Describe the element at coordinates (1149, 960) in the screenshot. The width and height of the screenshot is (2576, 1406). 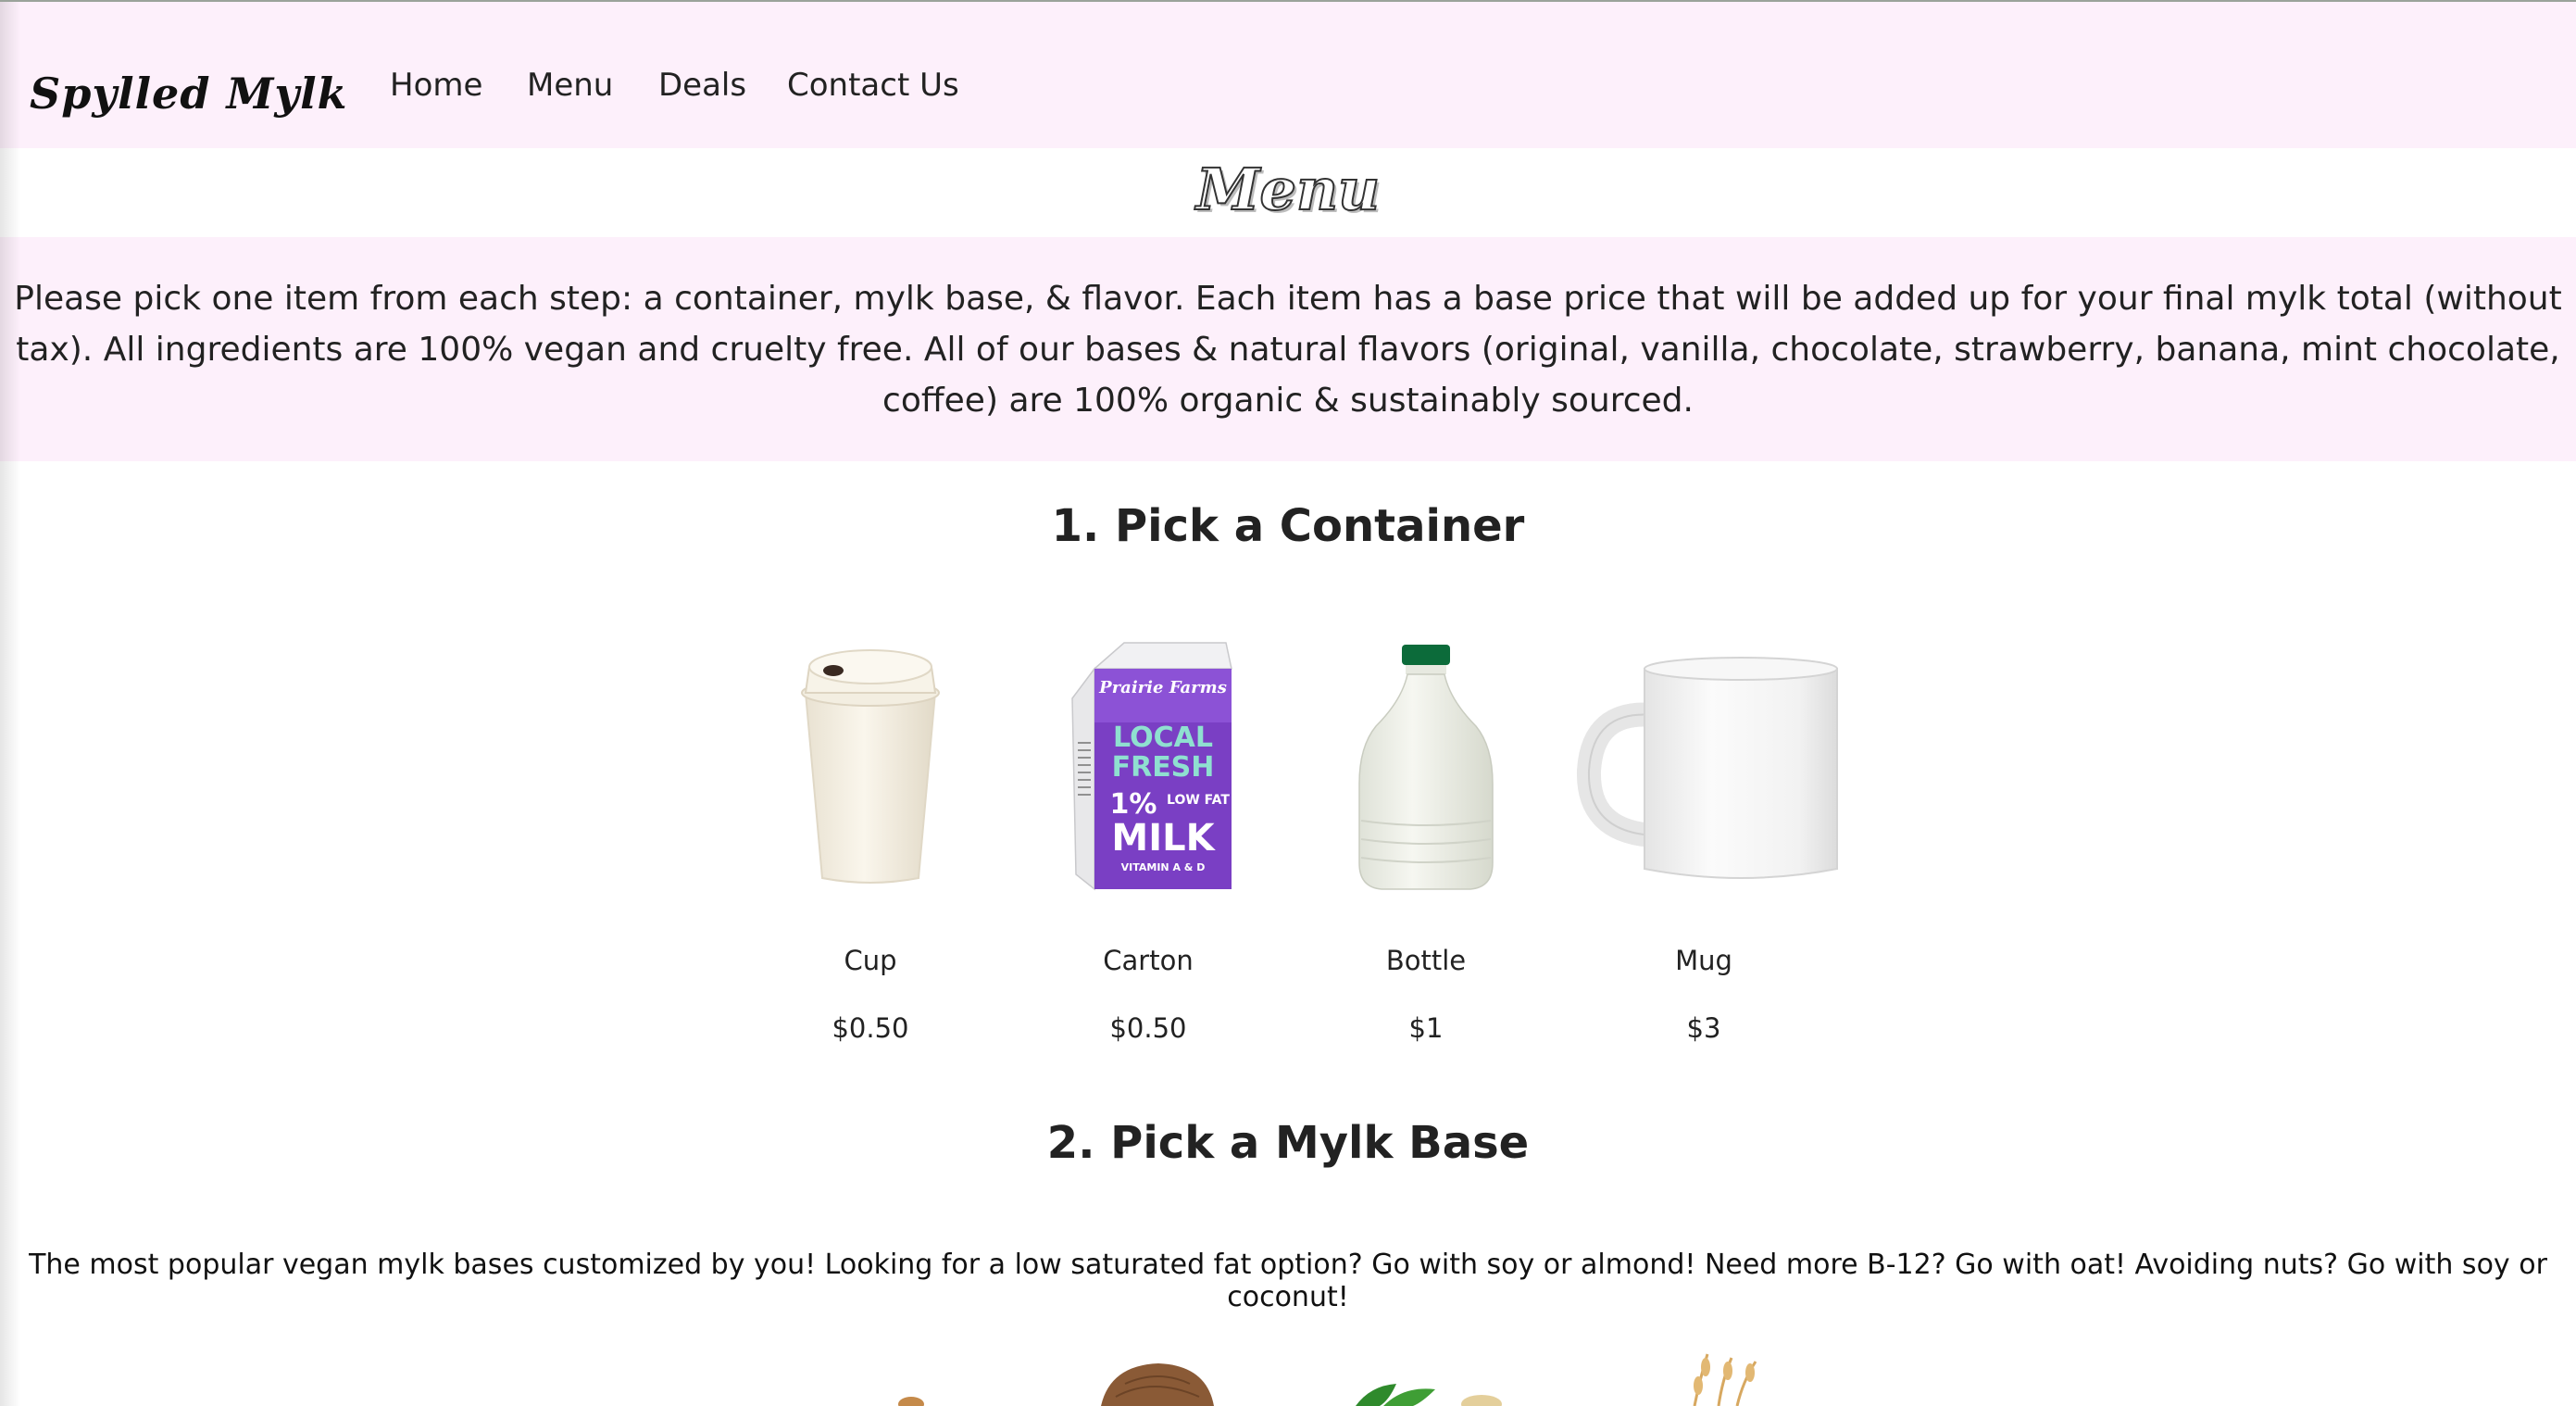
I see `item-name: Carton` at that location.